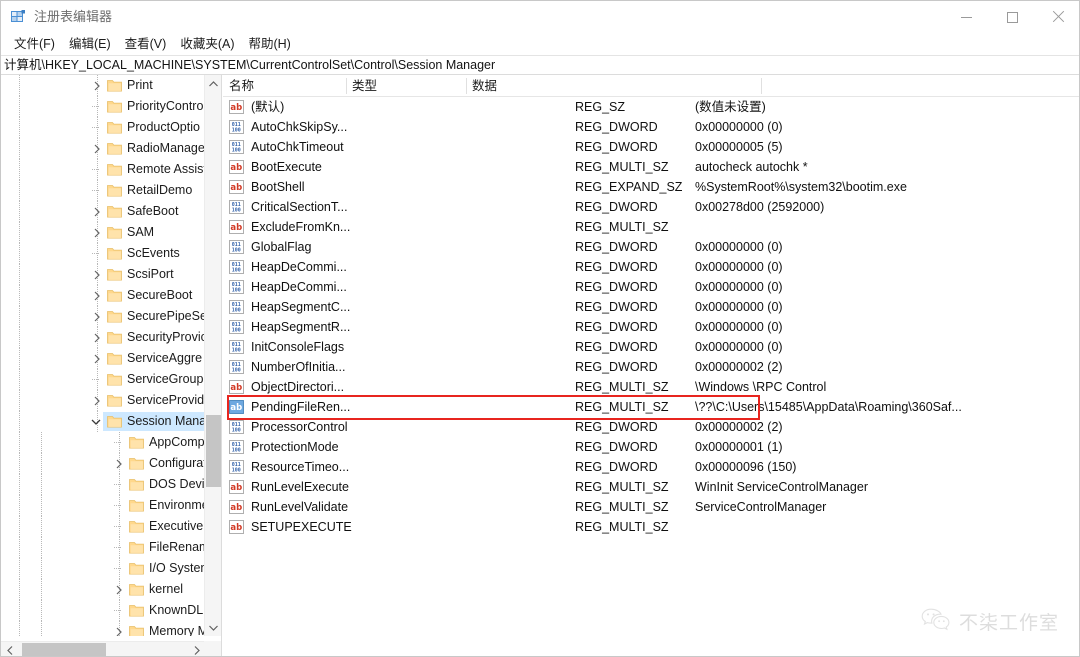 Image resolution: width=1080 pixels, height=657 pixels. Describe the element at coordinates (651, 247) in the screenshot. I see `value-row: 011 100 GlobalFlag REG_DWORD 0x00000000 (0)` at that location.